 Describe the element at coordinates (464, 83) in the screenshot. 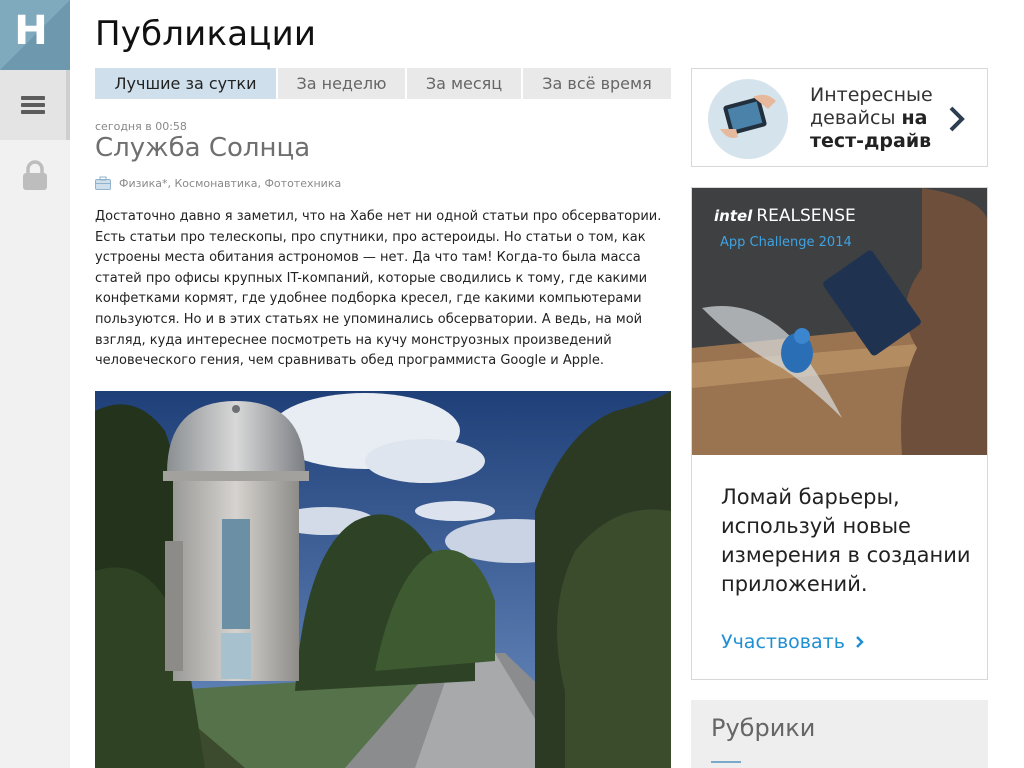

I see `tab-month: За месяц` at that location.